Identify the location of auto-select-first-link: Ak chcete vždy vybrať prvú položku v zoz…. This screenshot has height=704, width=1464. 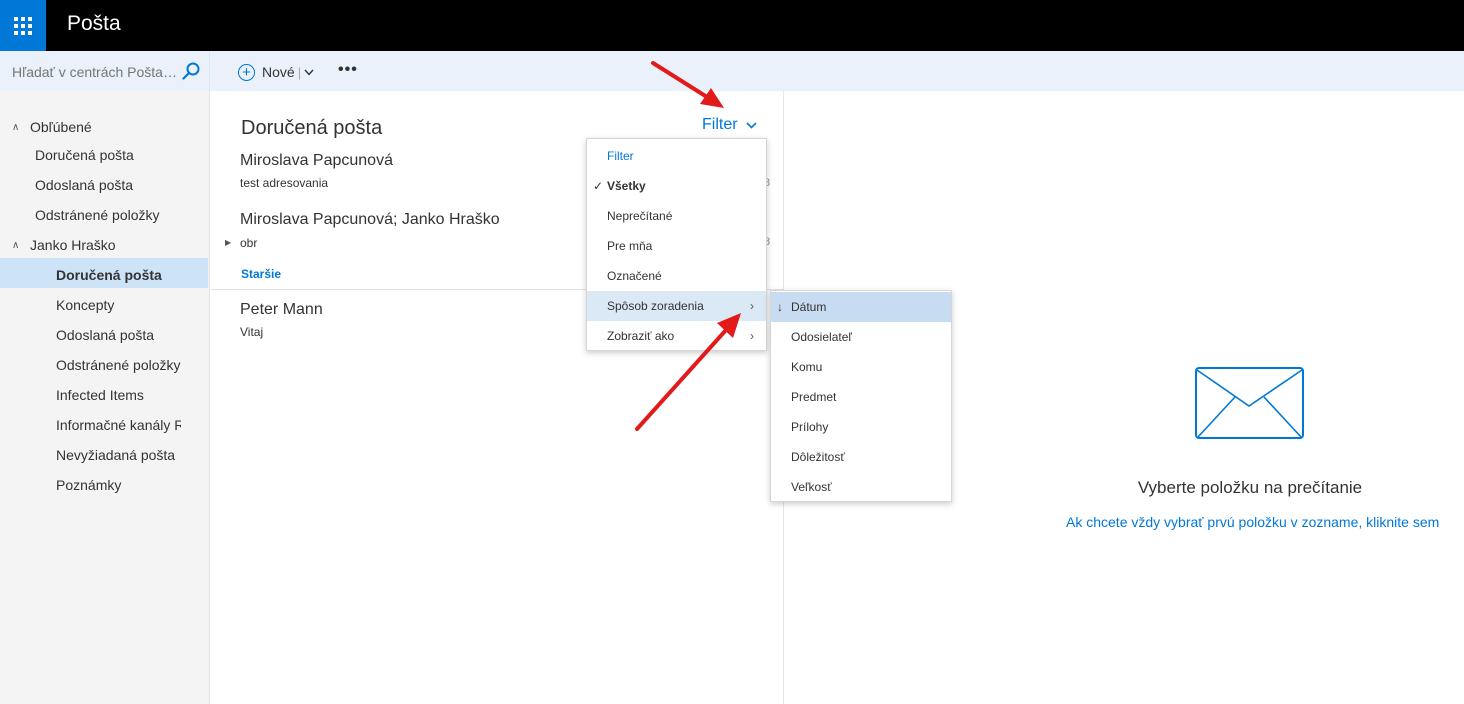
(1252, 522).